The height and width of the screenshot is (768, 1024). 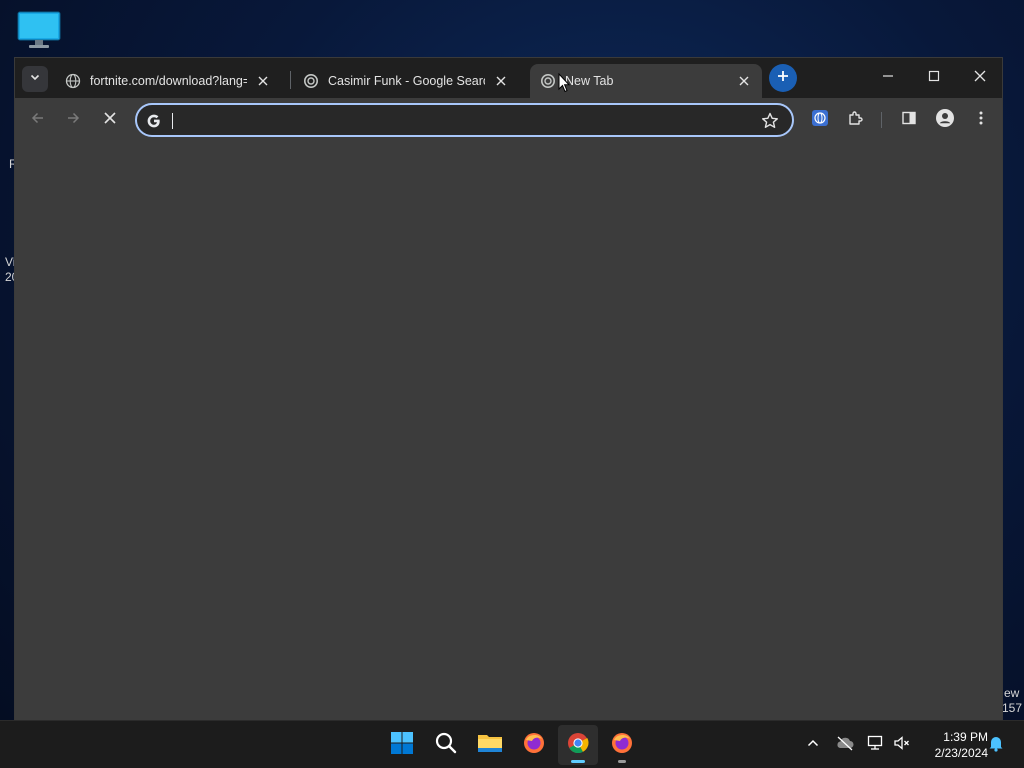 I want to click on active-app-indicator, so click(x=578, y=761).